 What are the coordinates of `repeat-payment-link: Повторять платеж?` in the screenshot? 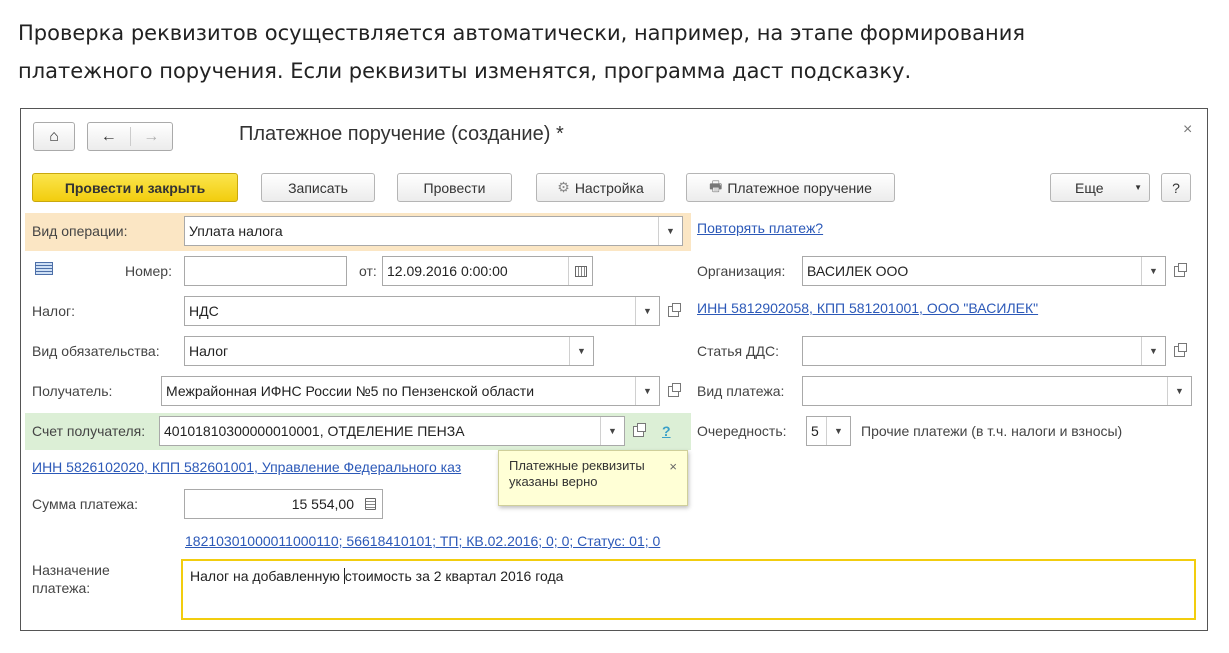 It's located at (760, 228).